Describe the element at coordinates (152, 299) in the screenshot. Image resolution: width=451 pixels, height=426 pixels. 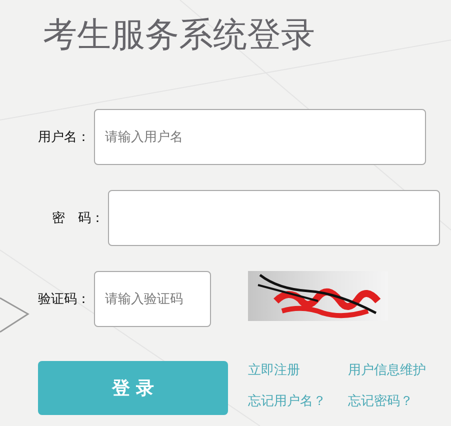
I see `captcha-field: 请输入验证码` at that location.